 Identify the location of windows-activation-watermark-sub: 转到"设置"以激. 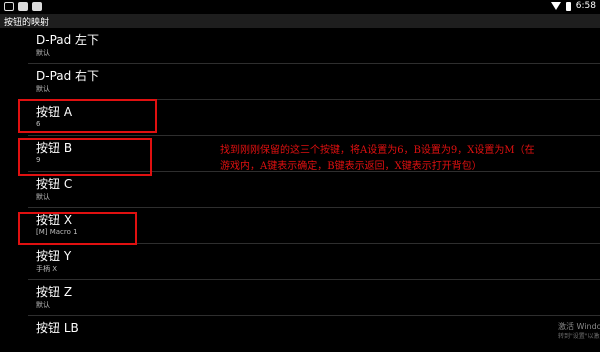
(579, 336).